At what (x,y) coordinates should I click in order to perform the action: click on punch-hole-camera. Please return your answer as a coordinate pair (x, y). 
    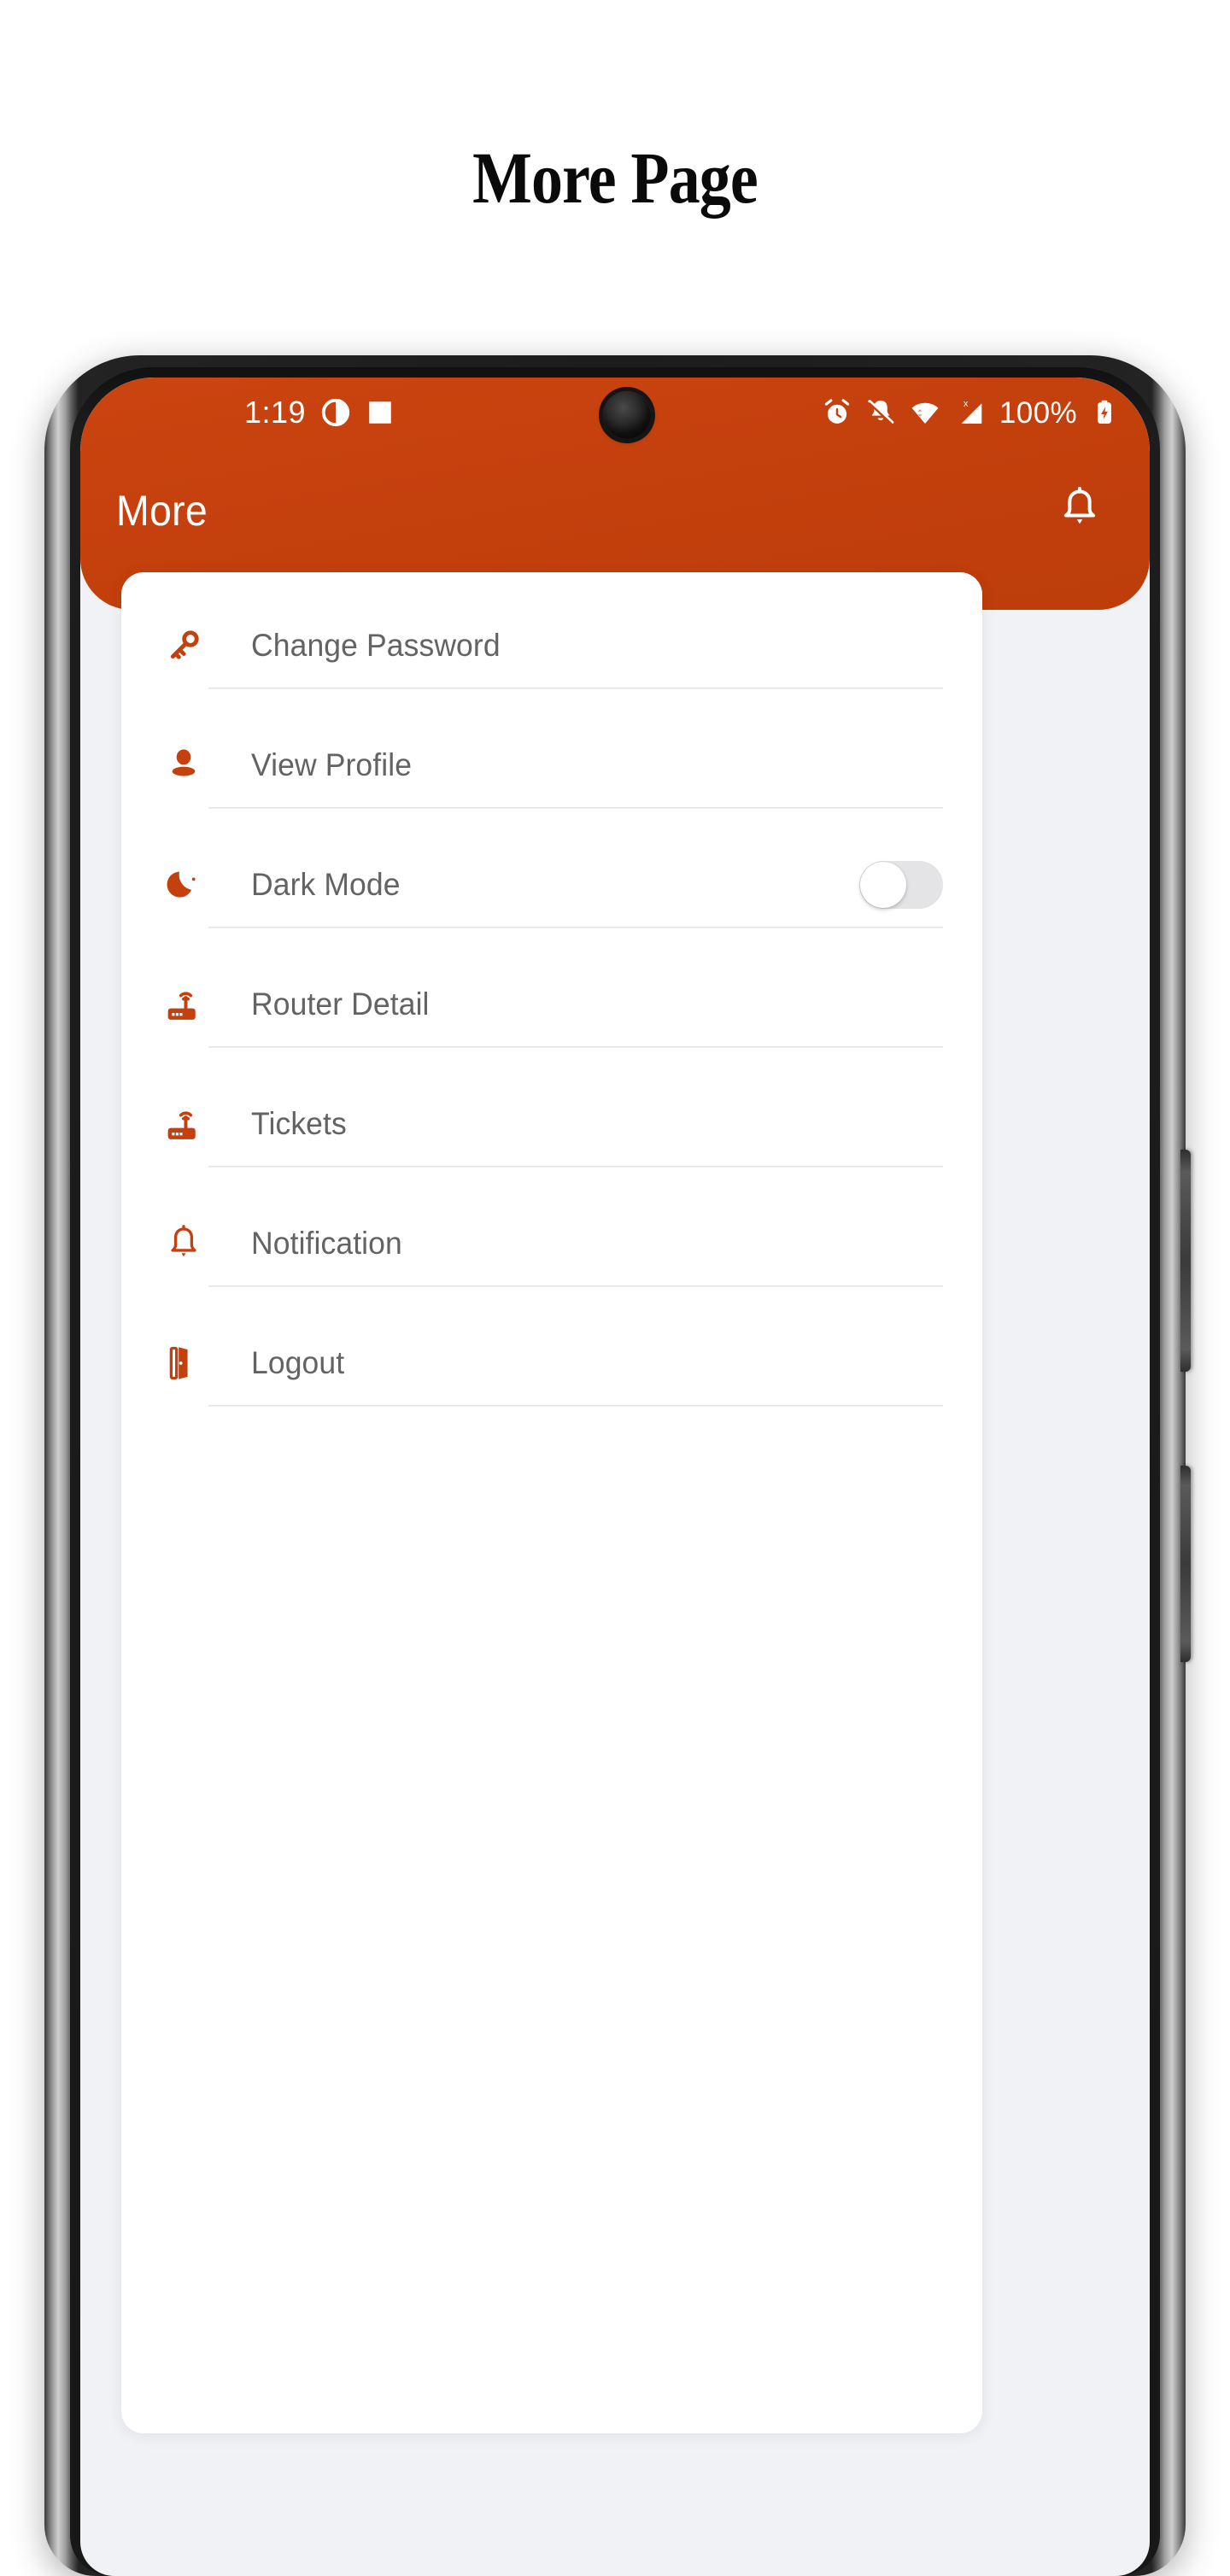
    Looking at the image, I should click on (627, 415).